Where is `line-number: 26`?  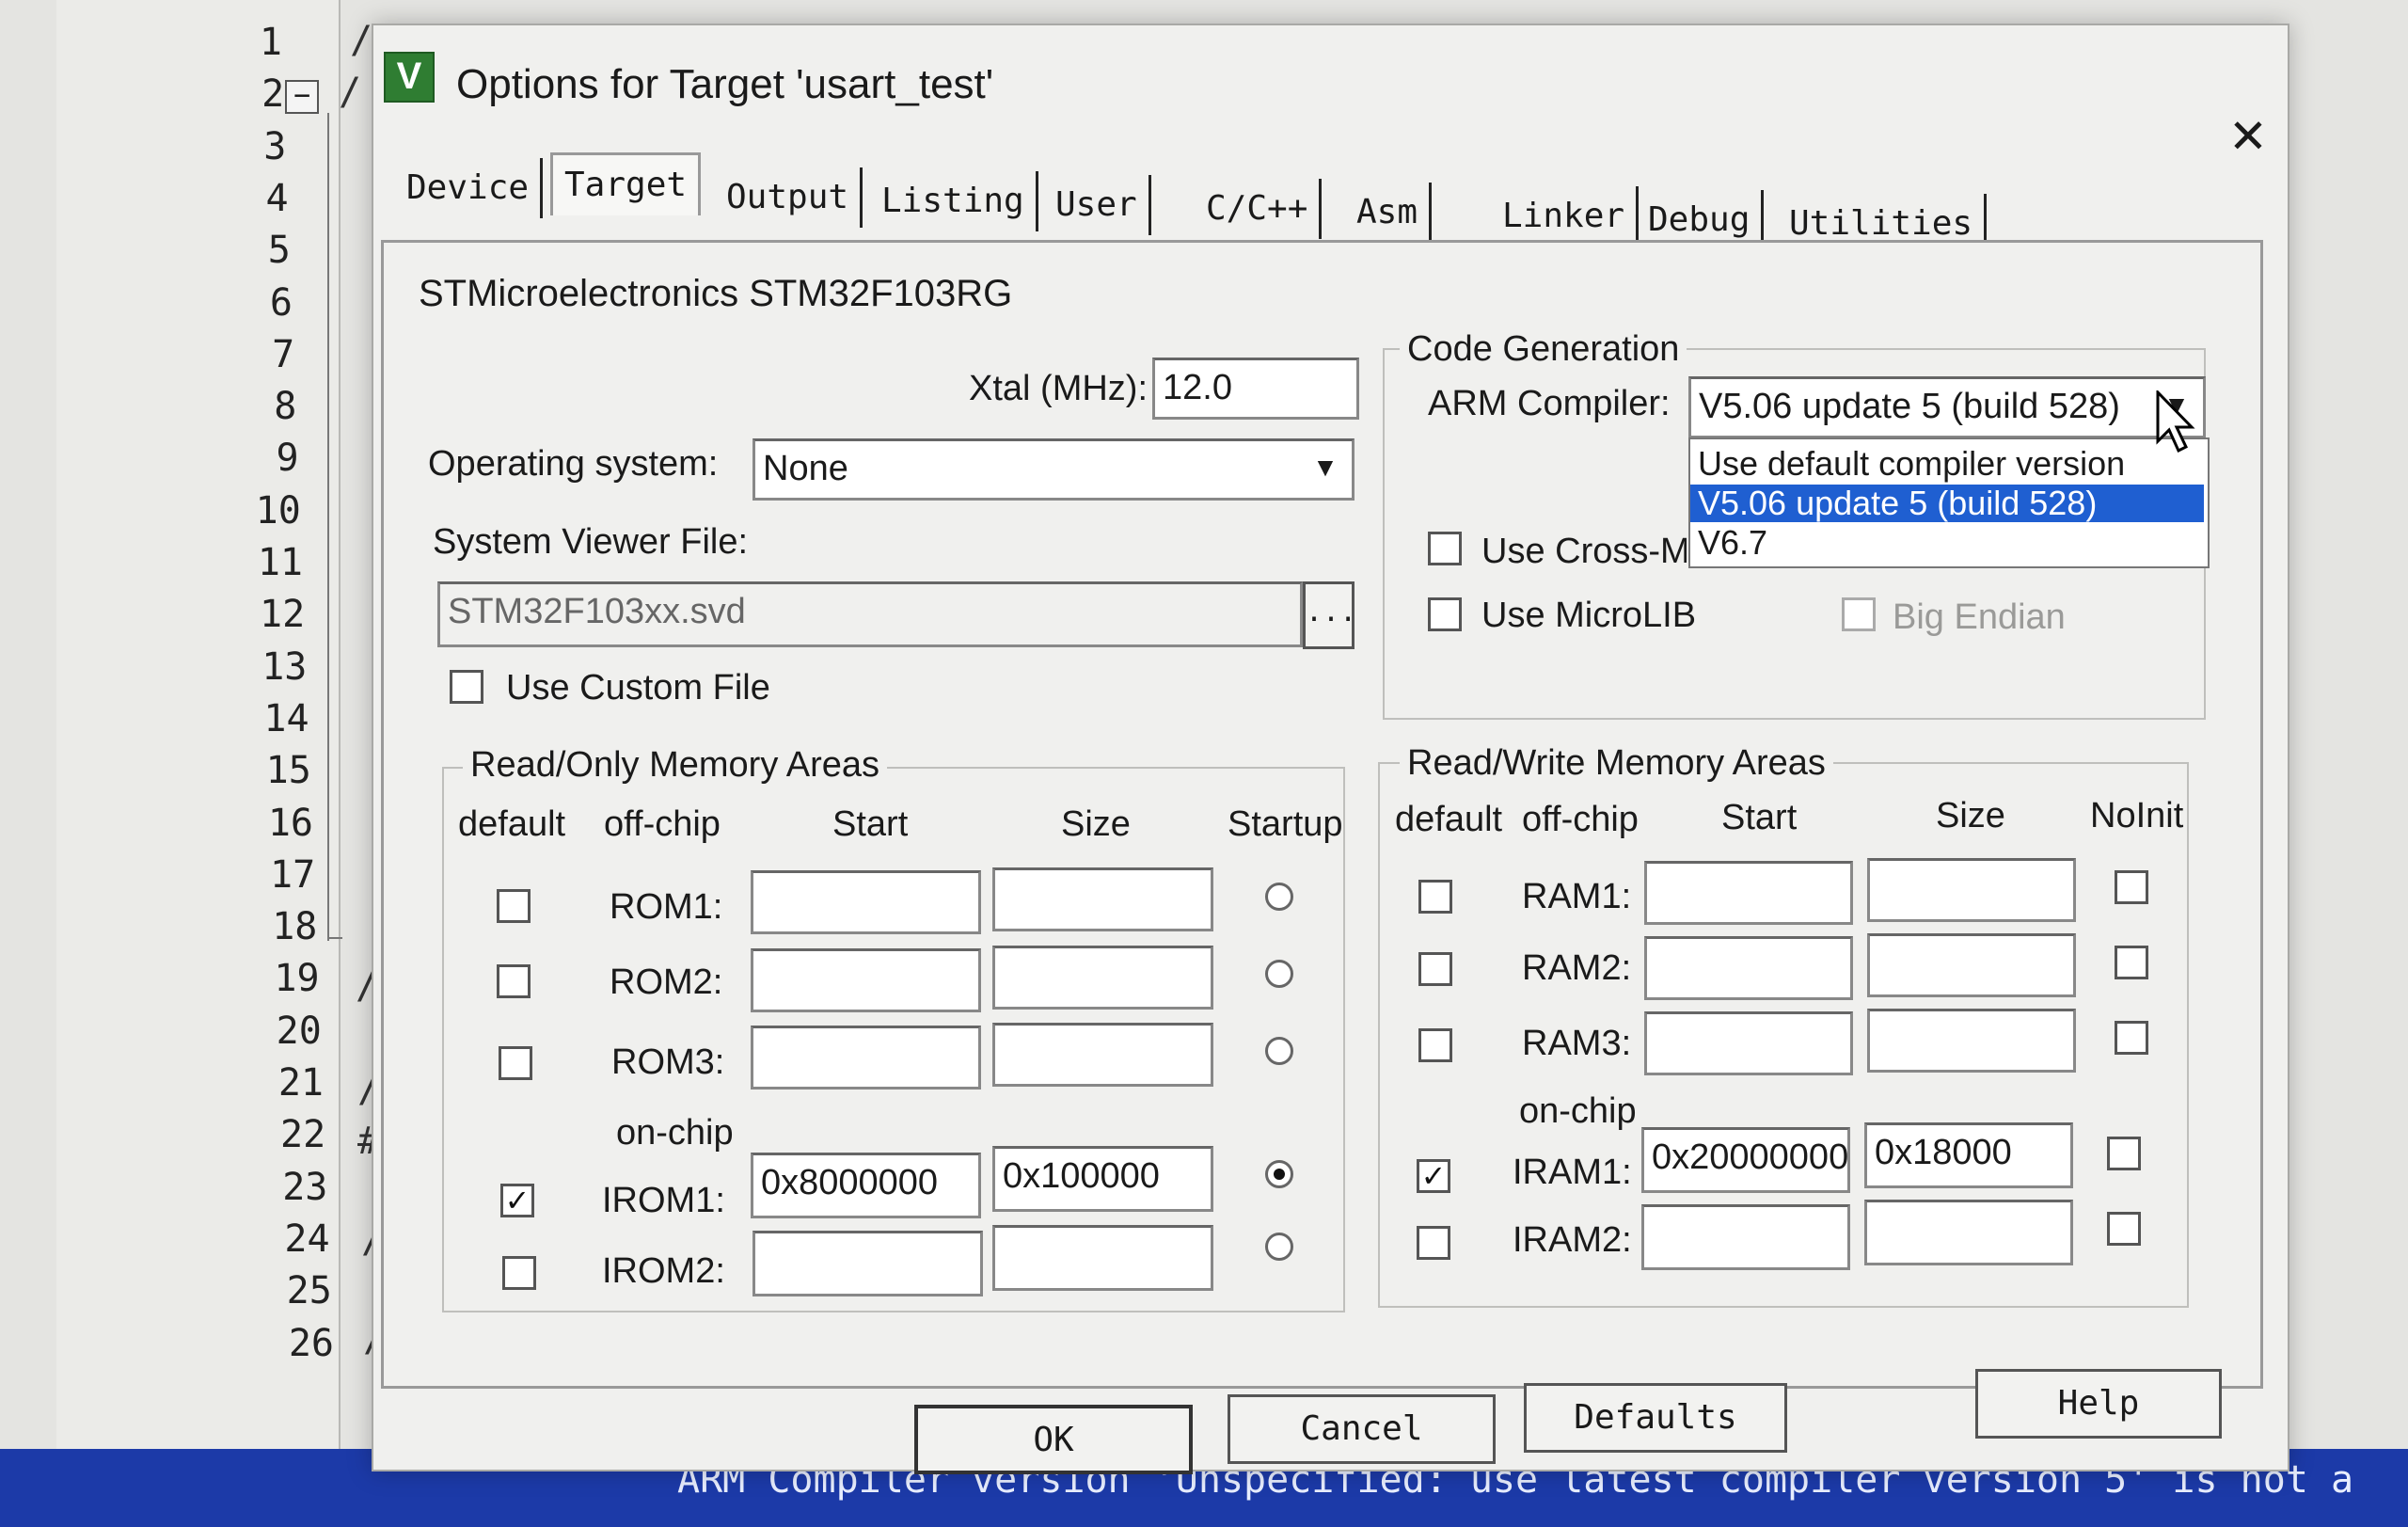
line-number: 26 is located at coordinates (311, 1343).